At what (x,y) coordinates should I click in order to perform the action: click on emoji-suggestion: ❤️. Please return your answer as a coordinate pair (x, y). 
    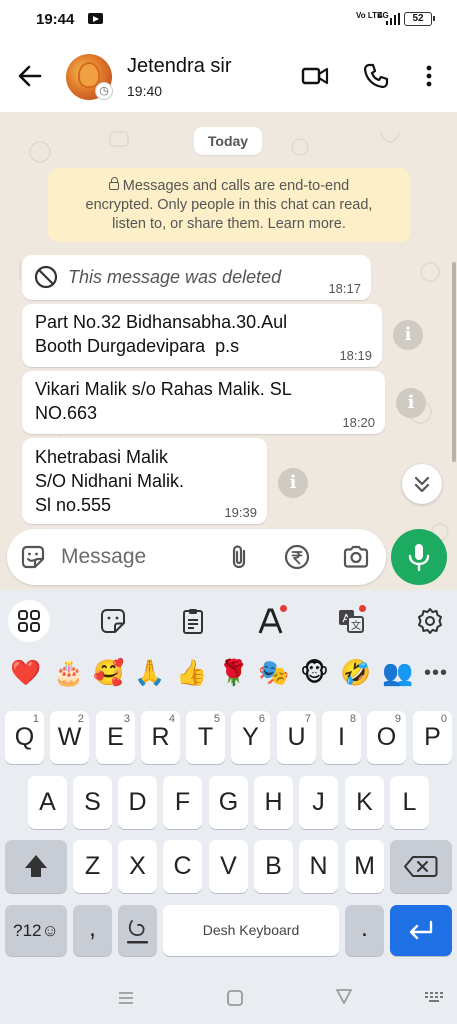
    Looking at the image, I should click on (25, 673).